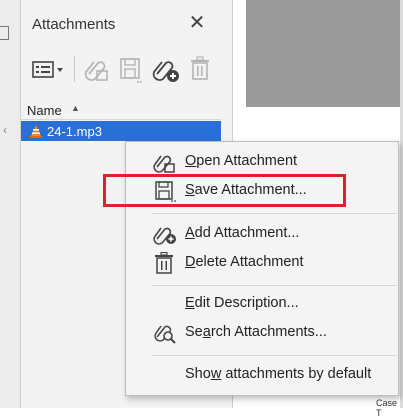 The width and height of the screenshot is (403, 418). What do you see at coordinates (4, 33) in the screenshot?
I see `nav-tool-icon` at bounding box center [4, 33].